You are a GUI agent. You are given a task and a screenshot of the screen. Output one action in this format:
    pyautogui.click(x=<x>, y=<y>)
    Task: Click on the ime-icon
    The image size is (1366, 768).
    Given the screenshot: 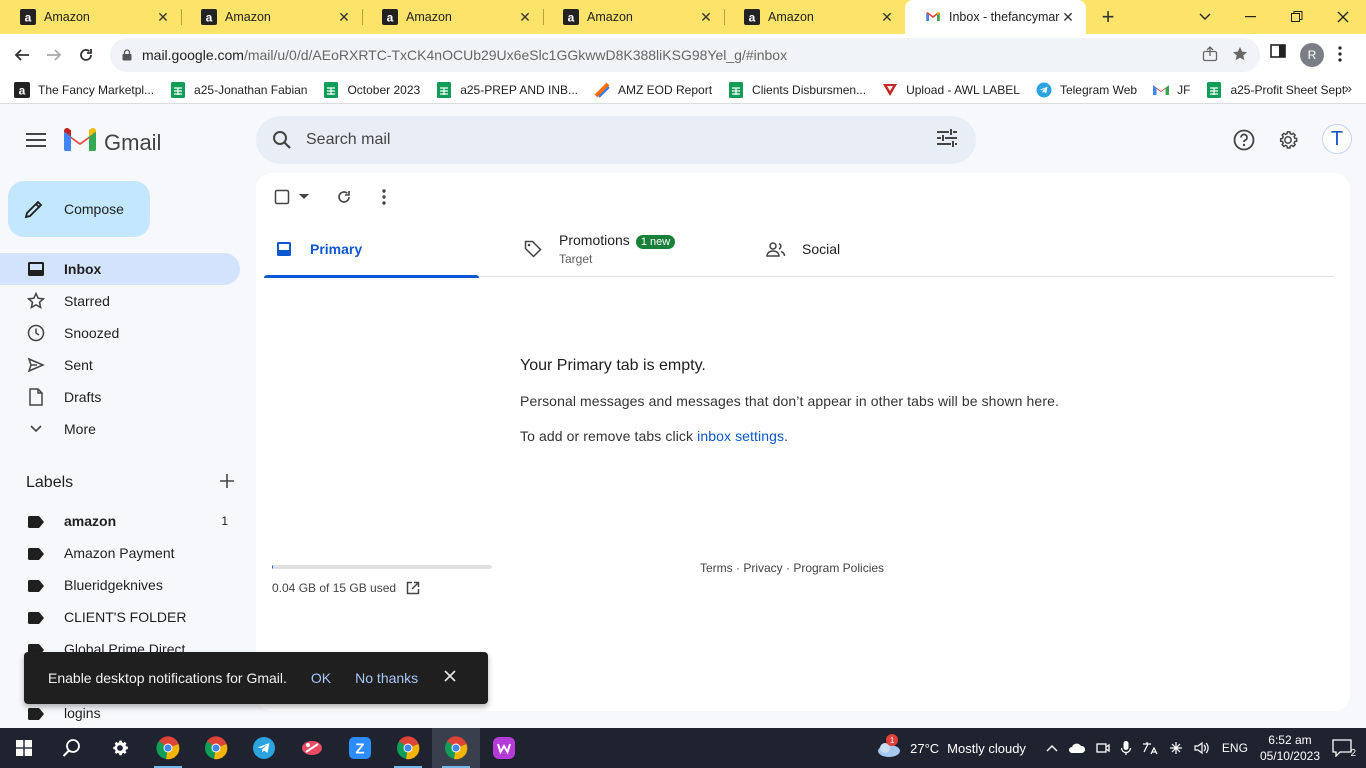 What is the action you would take?
    pyautogui.click(x=1150, y=748)
    